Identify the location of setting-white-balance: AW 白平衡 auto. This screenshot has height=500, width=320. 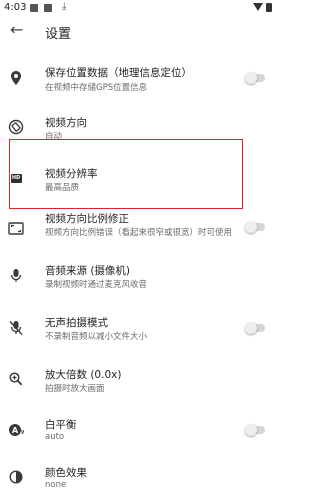
(140, 430).